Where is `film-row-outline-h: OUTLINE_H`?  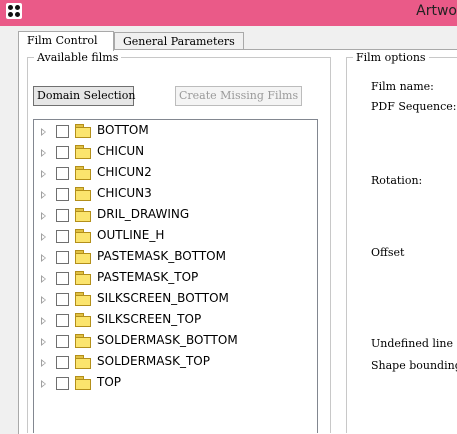
film-row-outline-h: OUTLINE_H is located at coordinates (175, 237).